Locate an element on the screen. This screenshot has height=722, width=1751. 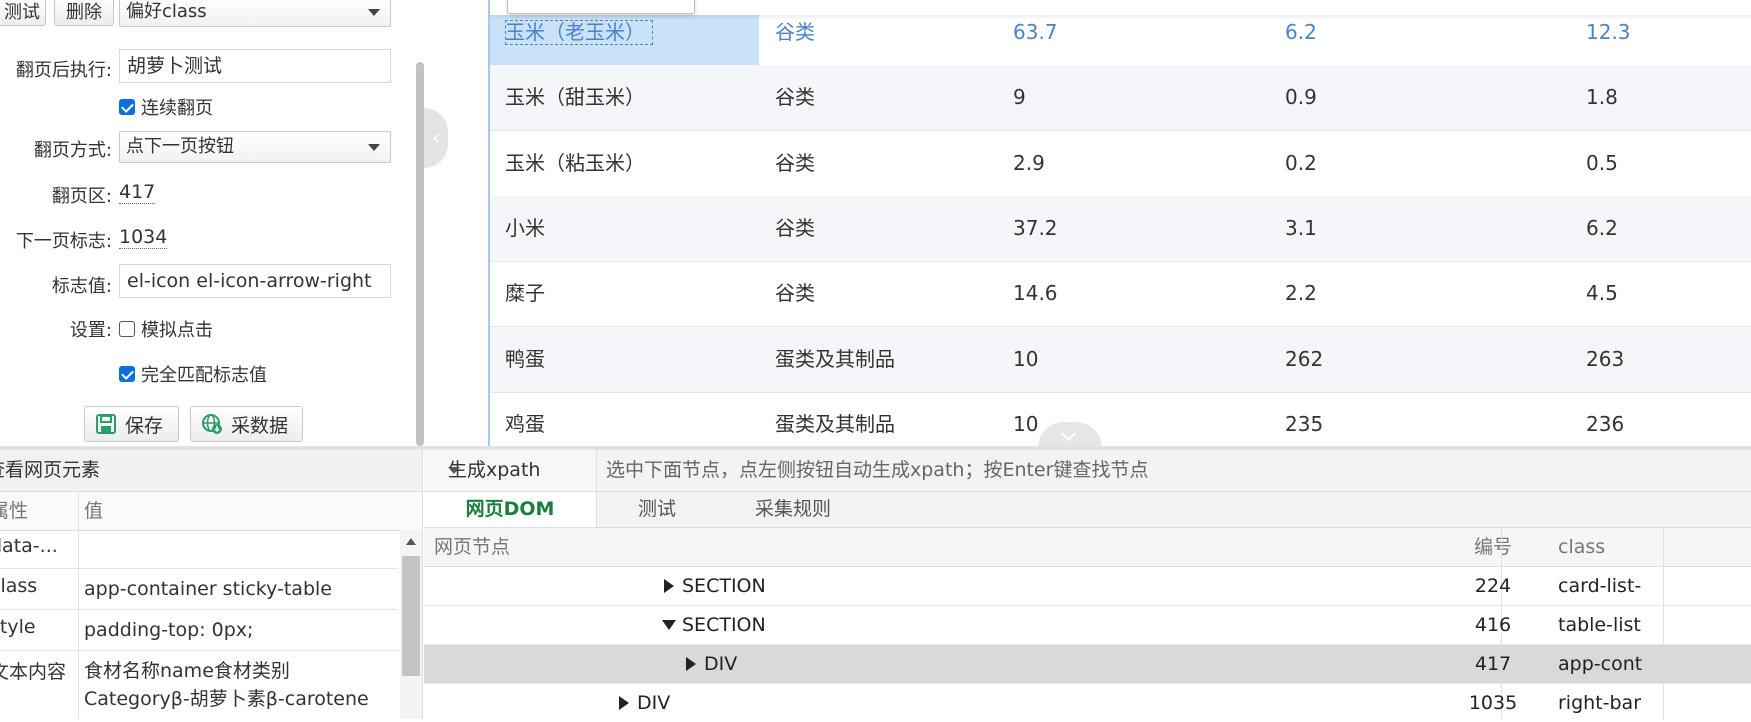
simulate-click-checkbox: 模拟点击 is located at coordinates (166, 329).